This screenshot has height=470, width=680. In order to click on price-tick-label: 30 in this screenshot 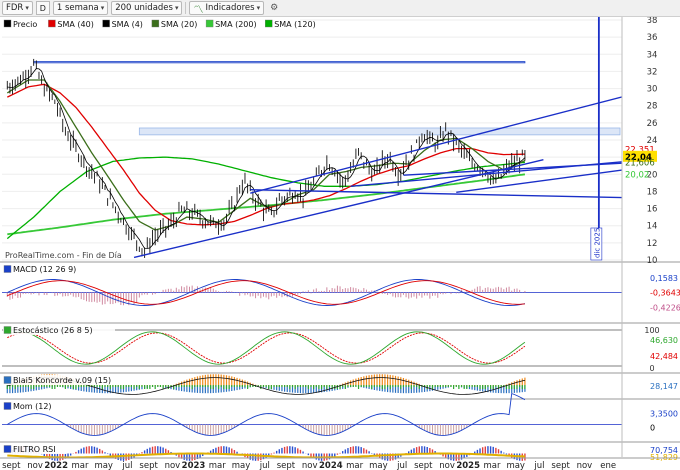, I will do `click(652, 90)`.